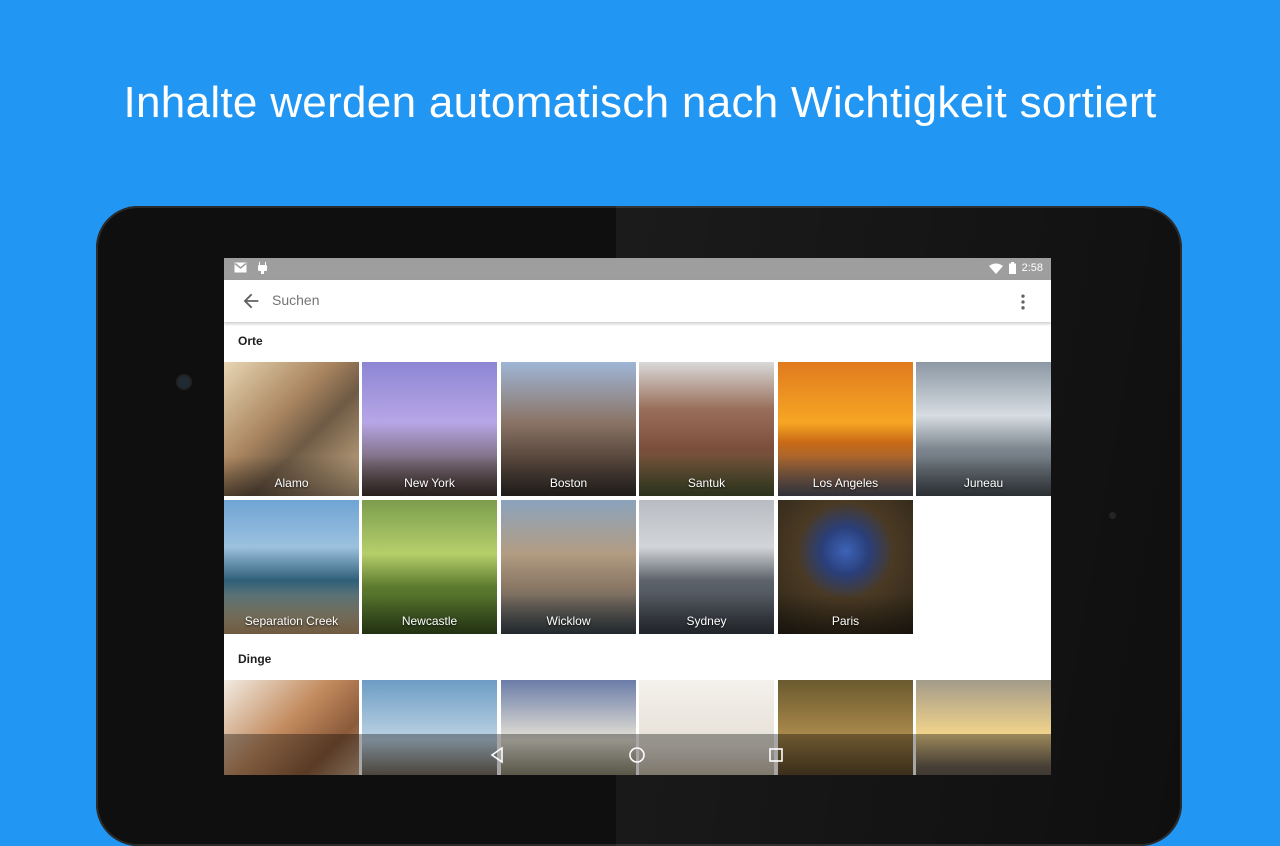 The image size is (1280, 846). I want to click on light-sensor, so click(1112, 515).